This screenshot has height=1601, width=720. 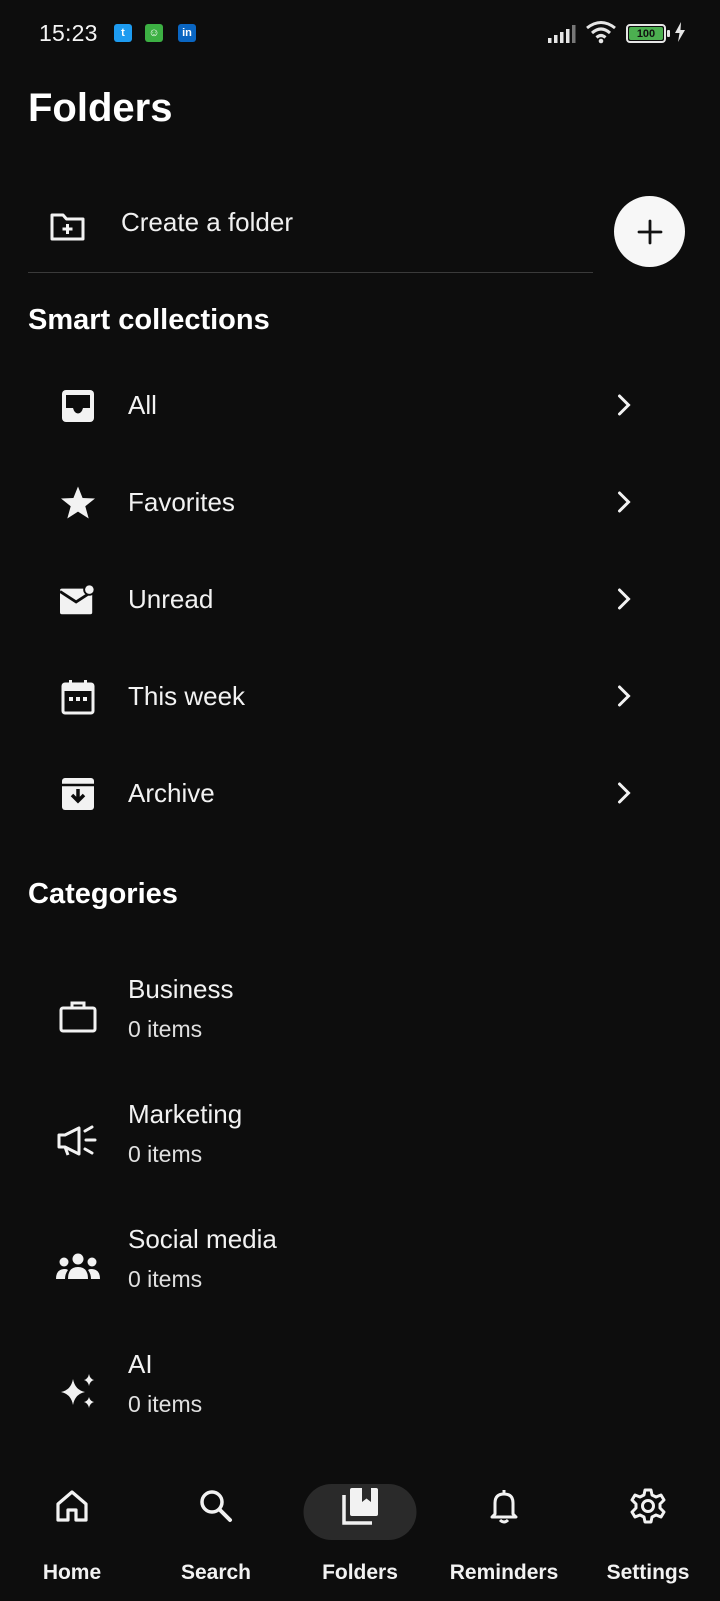 I want to click on briefcase-icon, so click(x=78, y=1016).